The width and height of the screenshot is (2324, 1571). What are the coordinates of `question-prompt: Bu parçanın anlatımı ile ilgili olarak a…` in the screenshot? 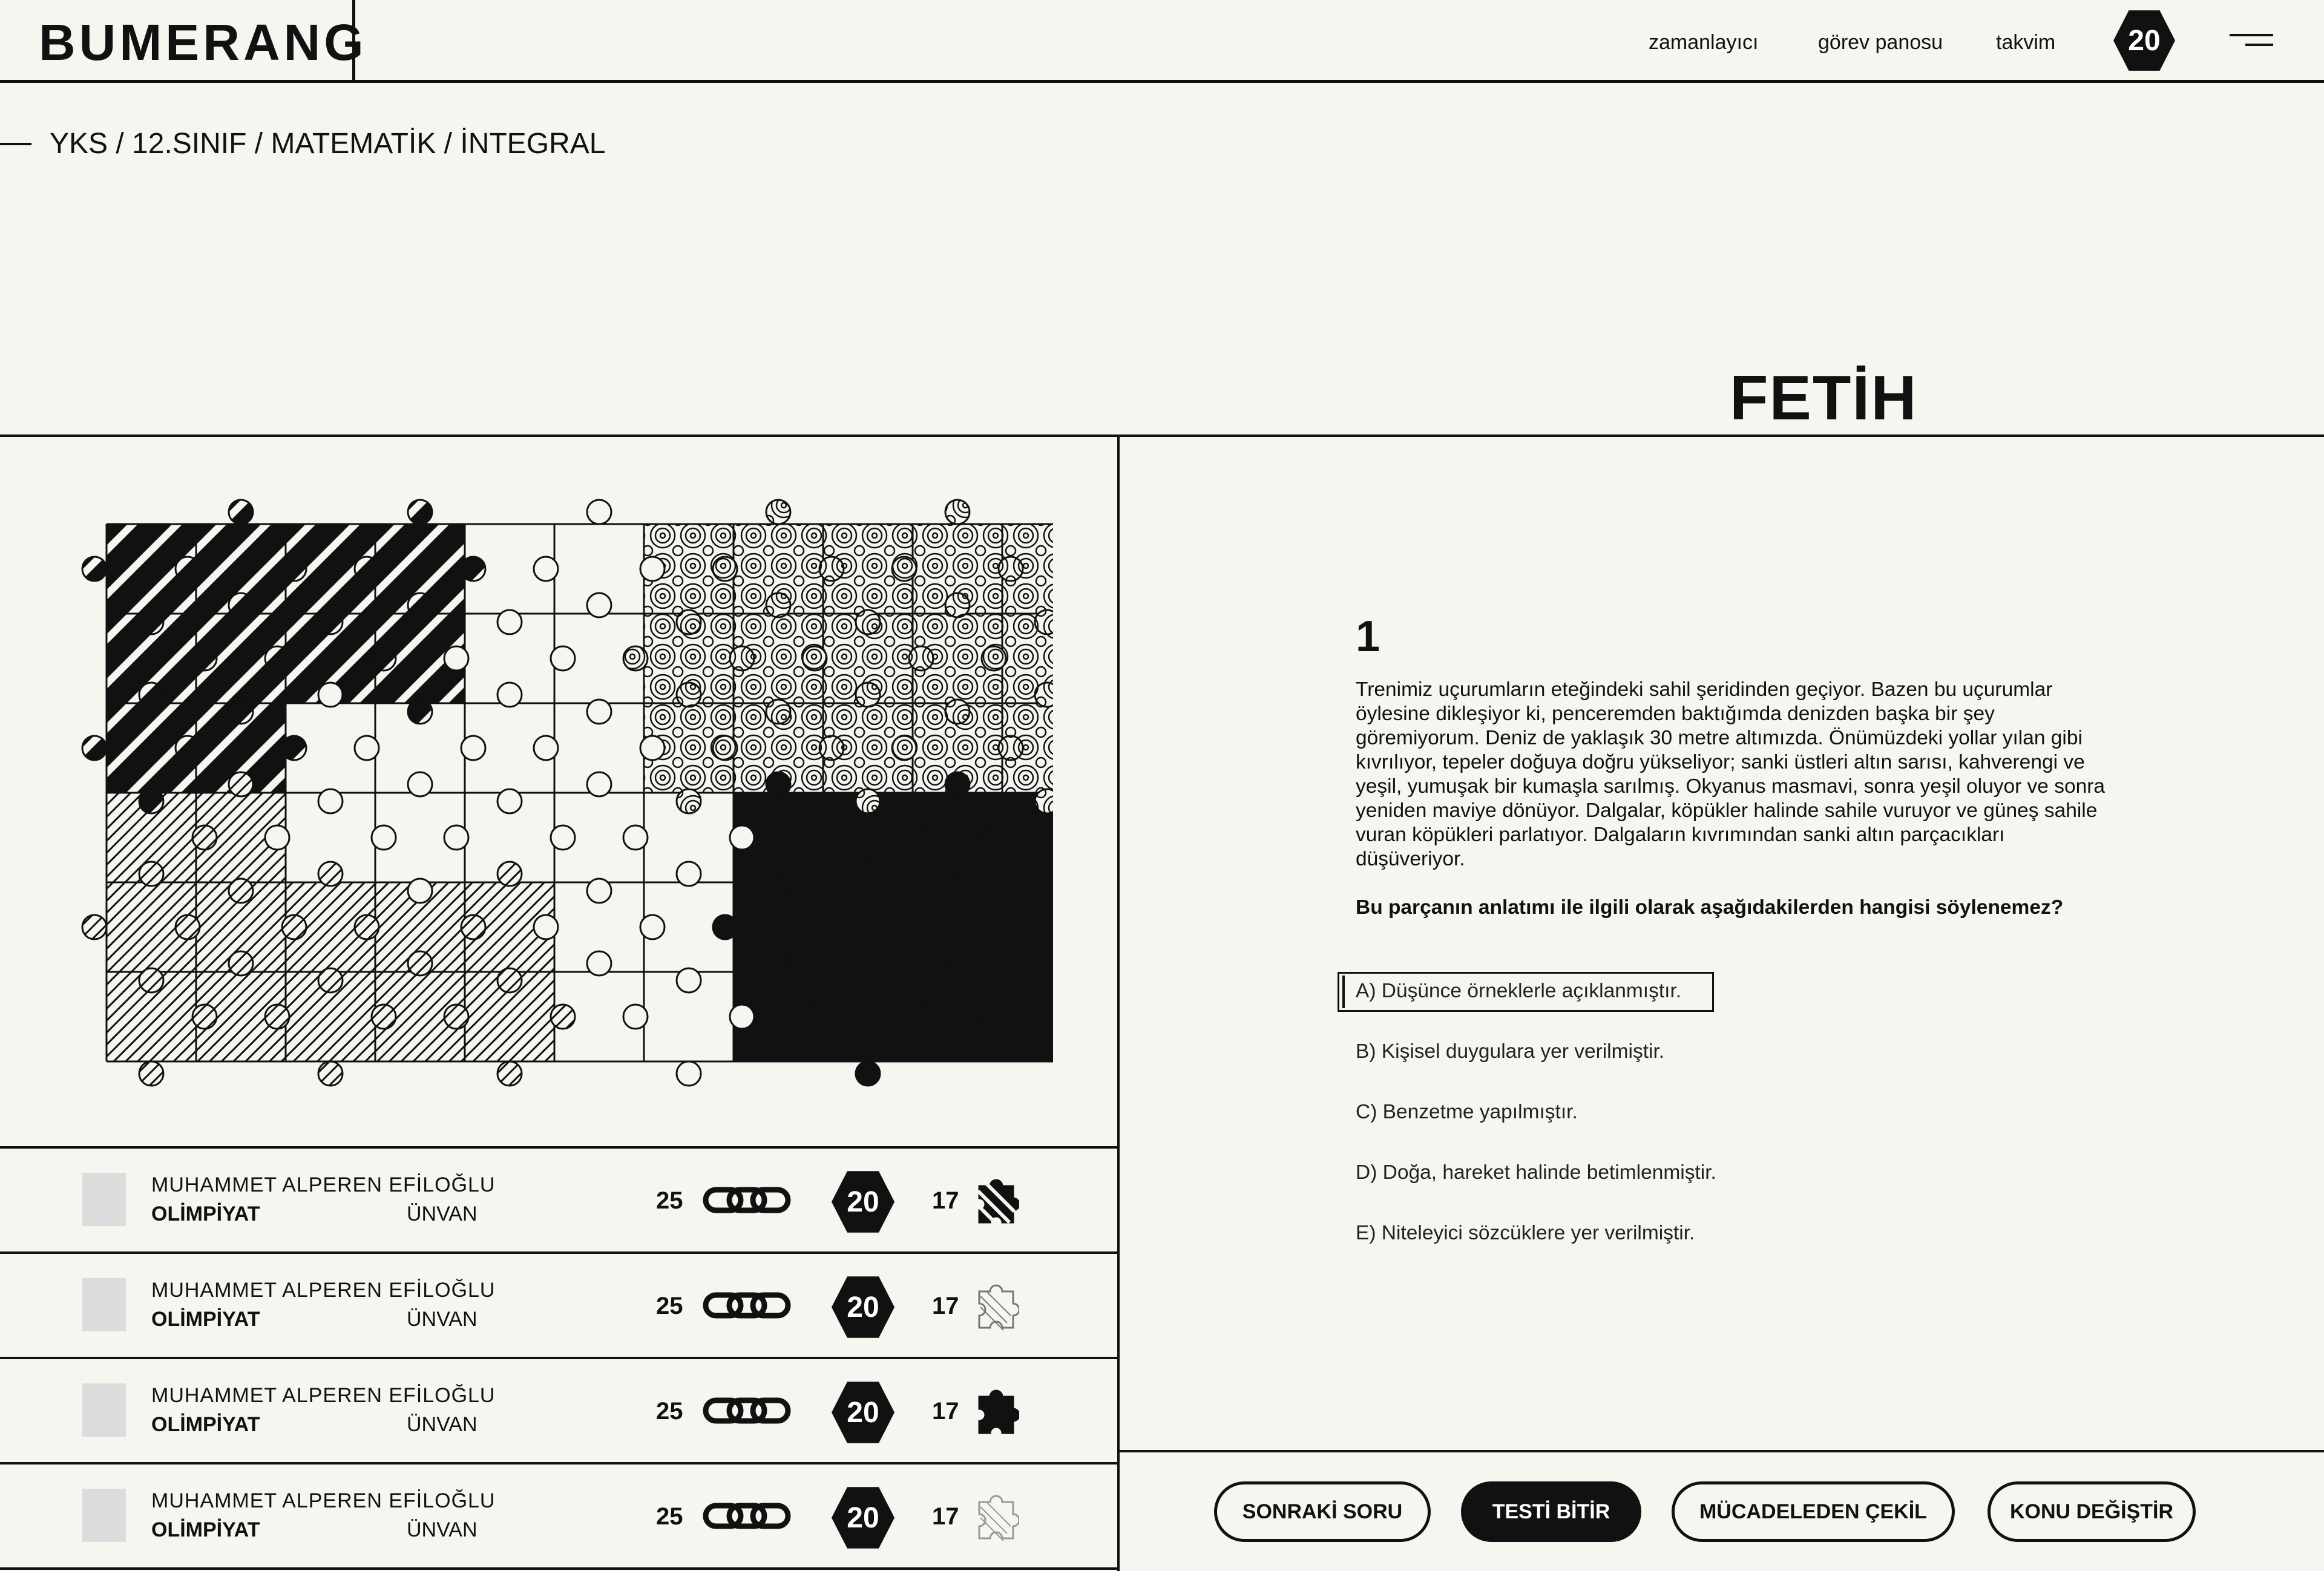 It's located at (1710, 908).